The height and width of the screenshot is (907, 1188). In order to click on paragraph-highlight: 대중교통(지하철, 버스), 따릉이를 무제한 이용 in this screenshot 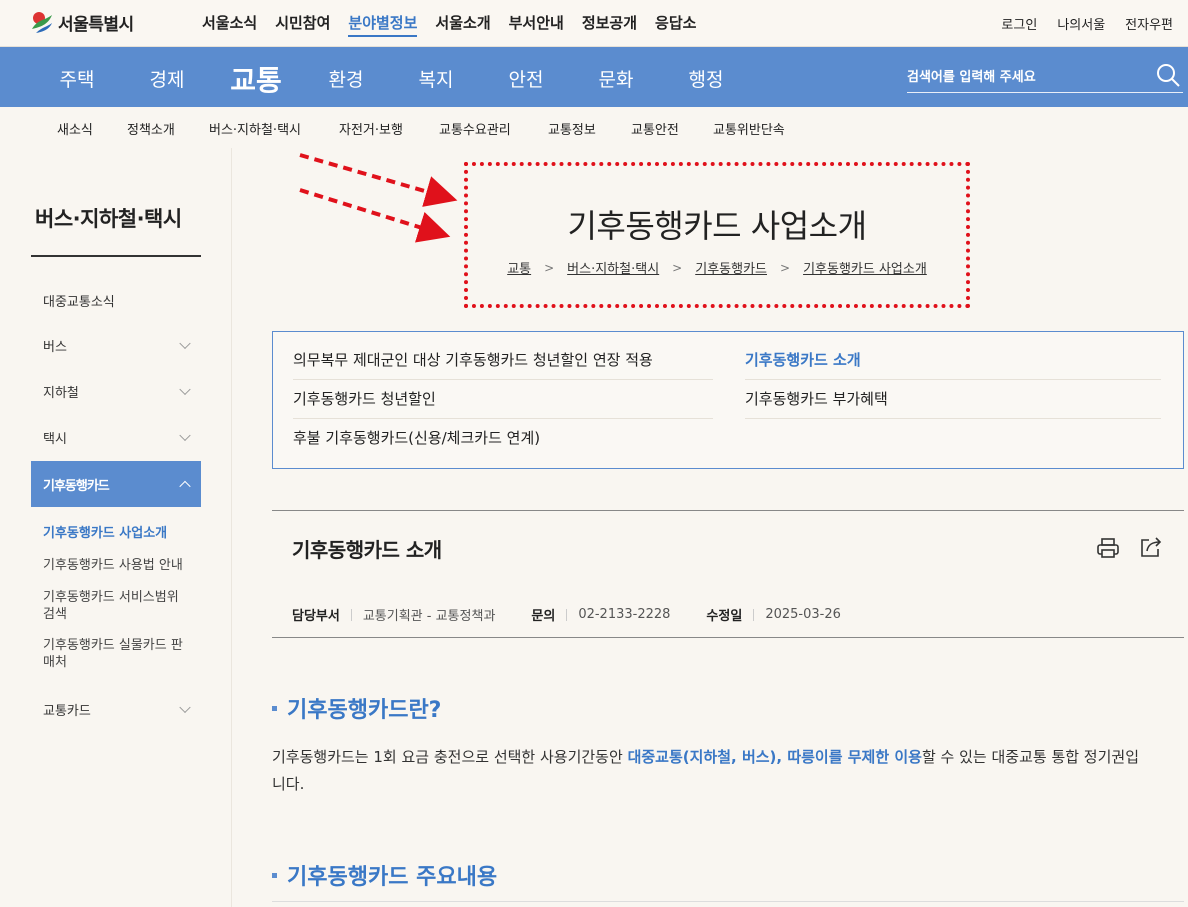, I will do `click(774, 757)`.